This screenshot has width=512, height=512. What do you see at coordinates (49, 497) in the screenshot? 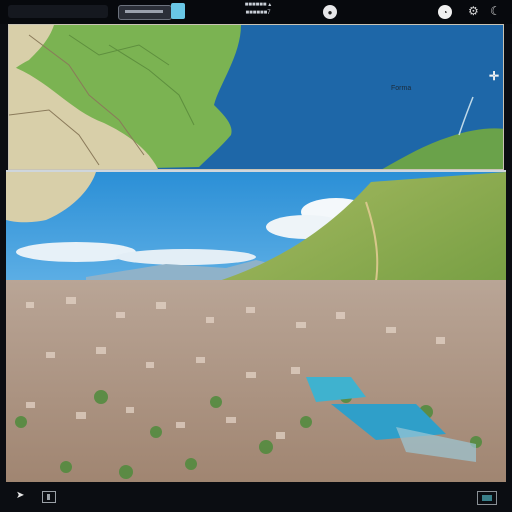
I see `text-cursor-icon` at bounding box center [49, 497].